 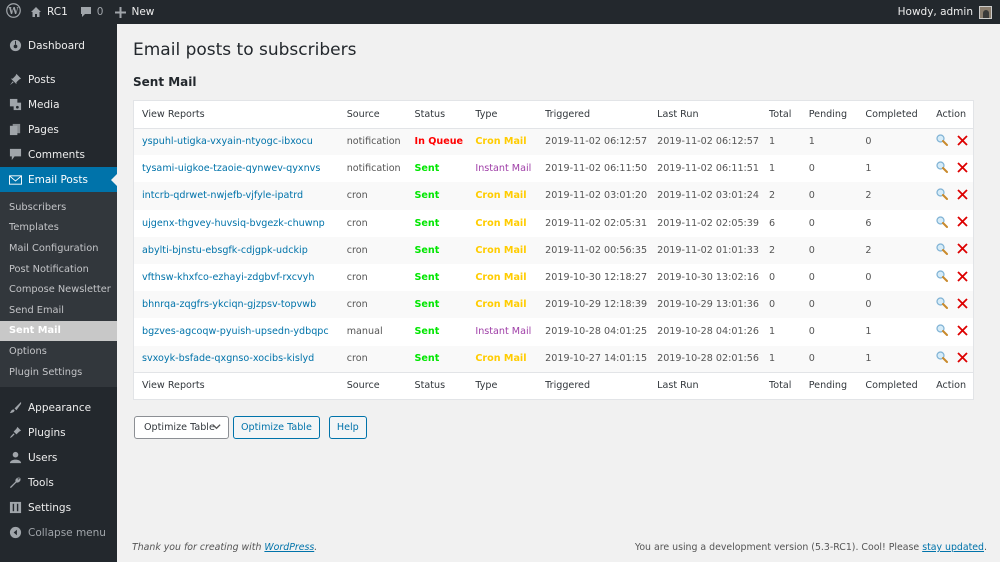 I want to click on submenu-item-sent-mail: Sent Mail, so click(x=58, y=331).